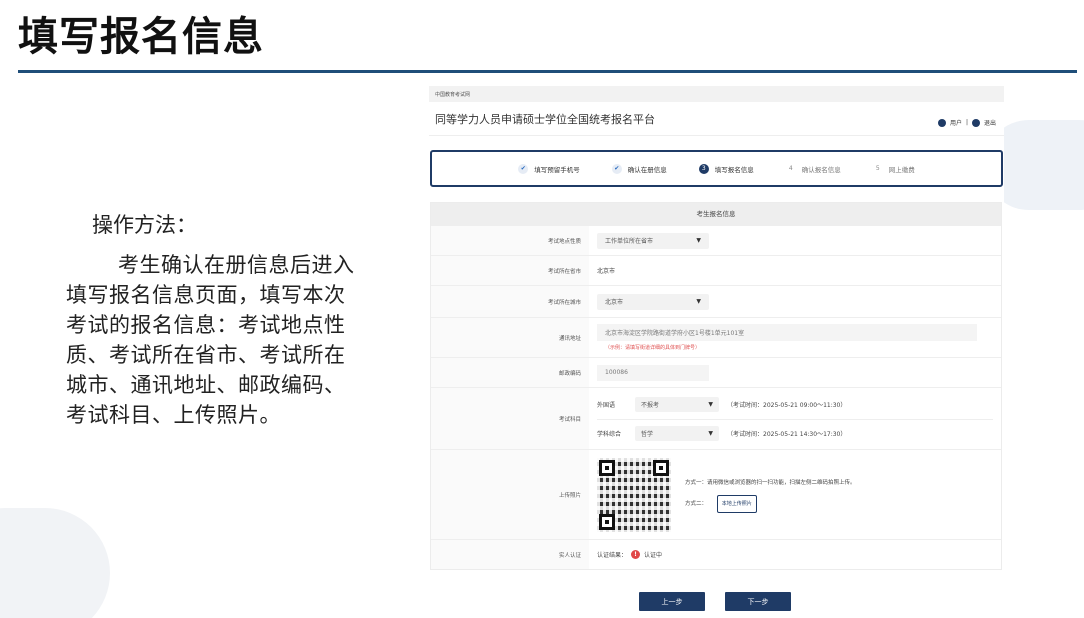 The width and height of the screenshot is (1084, 618). Describe the element at coordinates (144, 225) in the screenshot. I see `instructions-heading: 操作方法：` at that location.